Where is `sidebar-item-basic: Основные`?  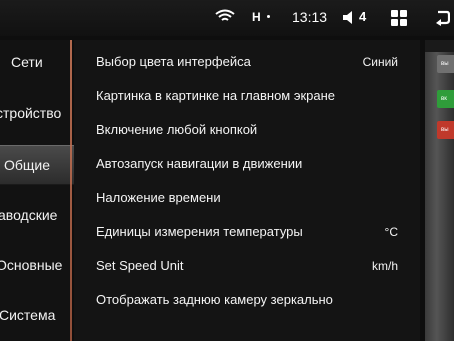
sidebar-item-basic: Основные is located at coordinates (33, 265).